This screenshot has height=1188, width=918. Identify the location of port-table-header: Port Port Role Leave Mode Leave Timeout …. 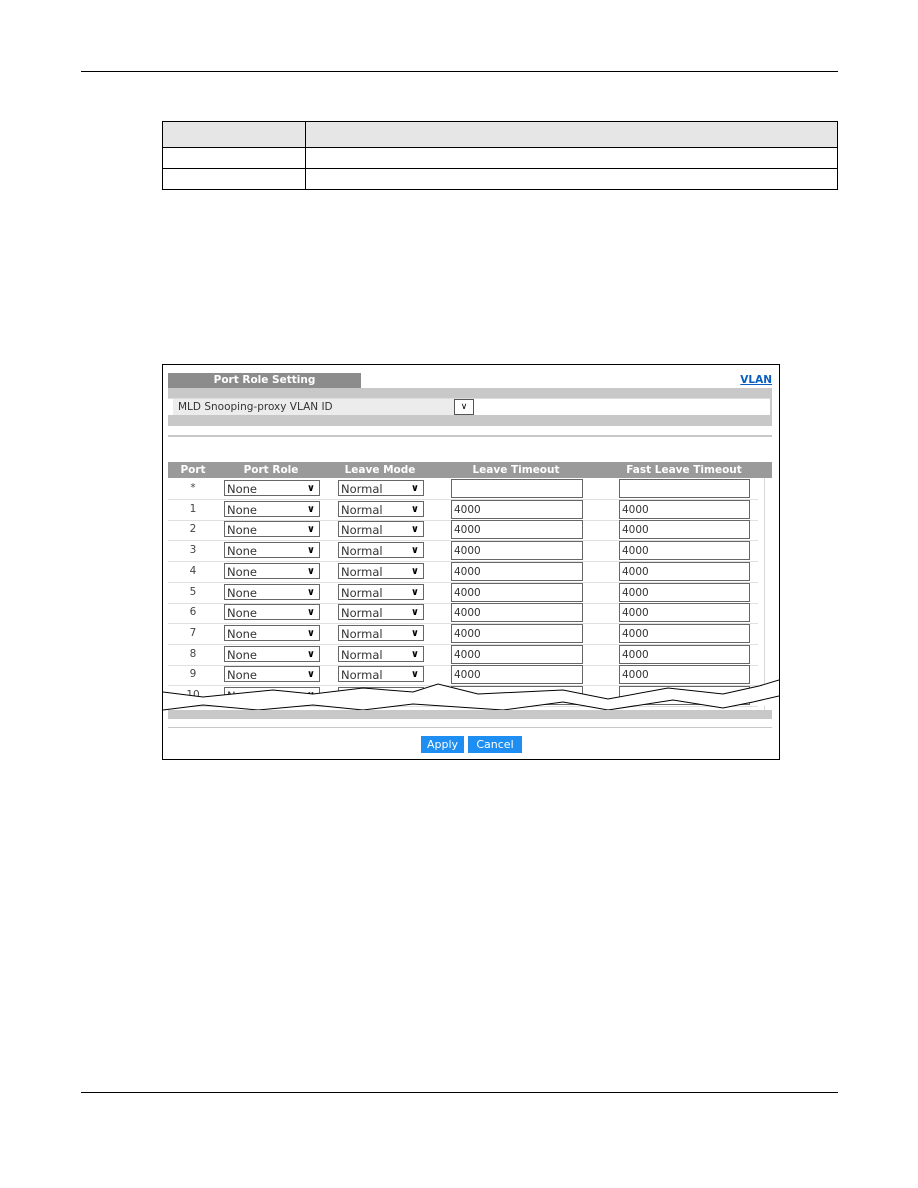
(470, 470).